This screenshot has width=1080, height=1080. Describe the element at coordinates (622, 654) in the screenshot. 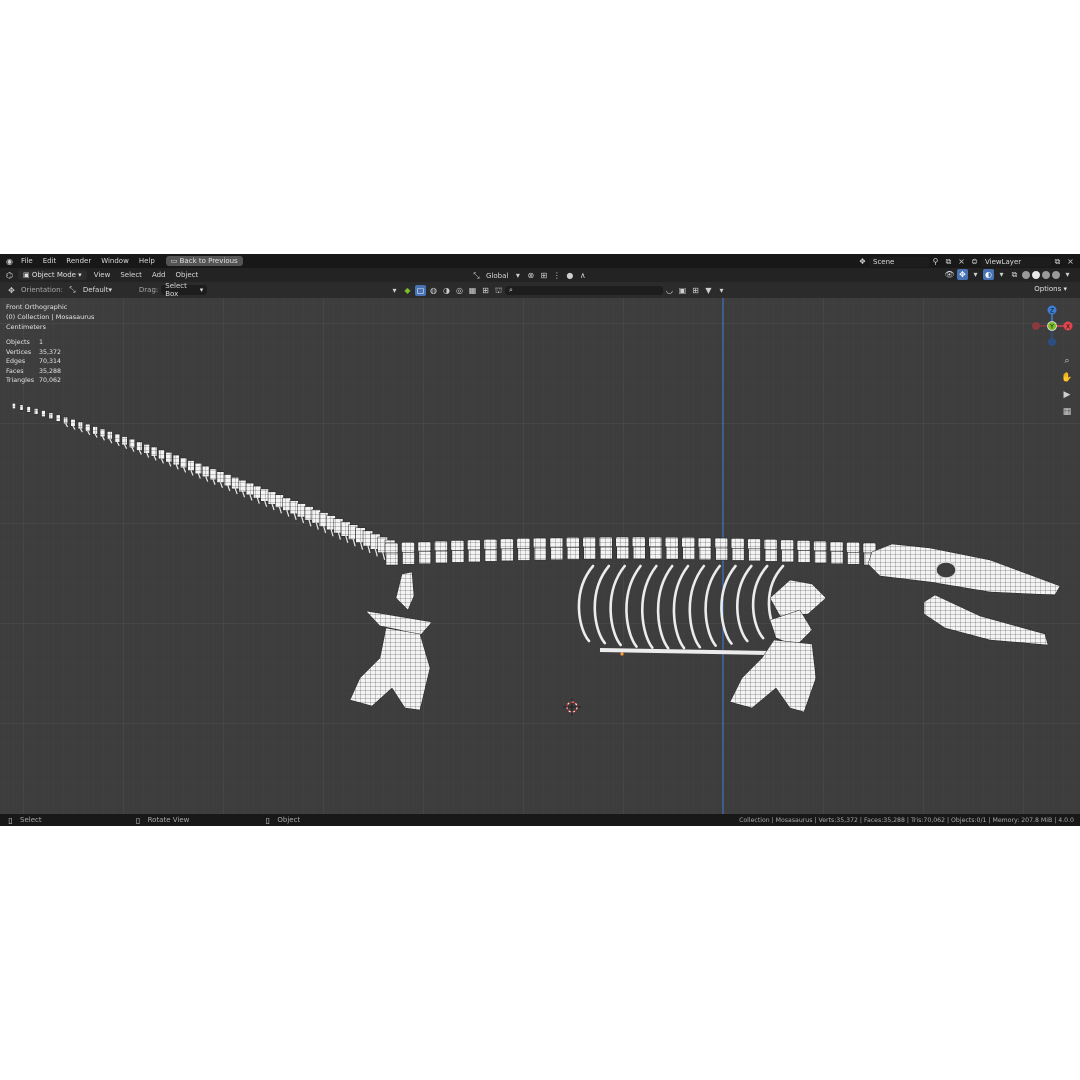

I see `object-origin` at that location.